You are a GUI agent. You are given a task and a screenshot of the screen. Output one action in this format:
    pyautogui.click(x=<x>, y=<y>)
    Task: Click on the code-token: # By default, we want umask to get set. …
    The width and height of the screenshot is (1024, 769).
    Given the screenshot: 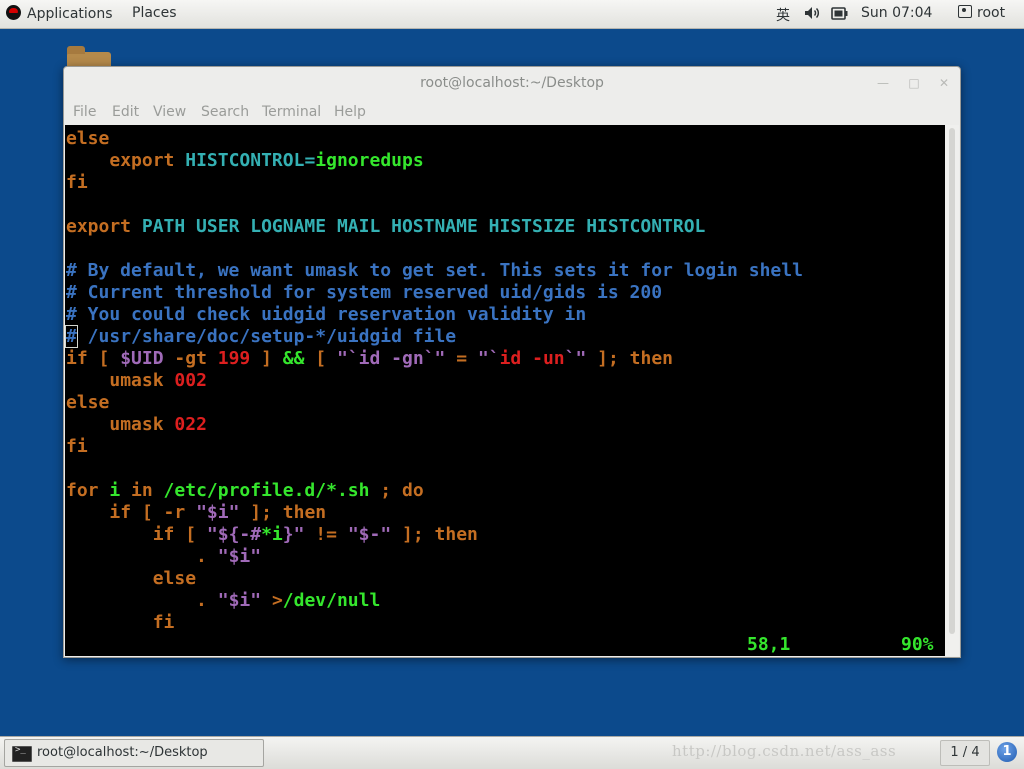 What is the action you would take?
    pyautogui.click(x=434, y=270)
    